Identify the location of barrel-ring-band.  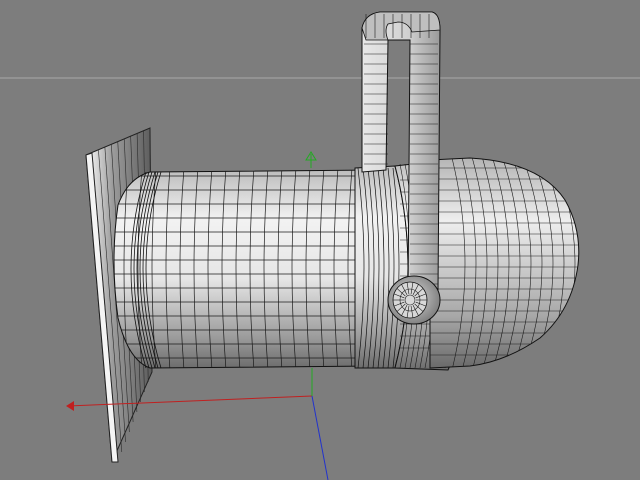
(381, 267).